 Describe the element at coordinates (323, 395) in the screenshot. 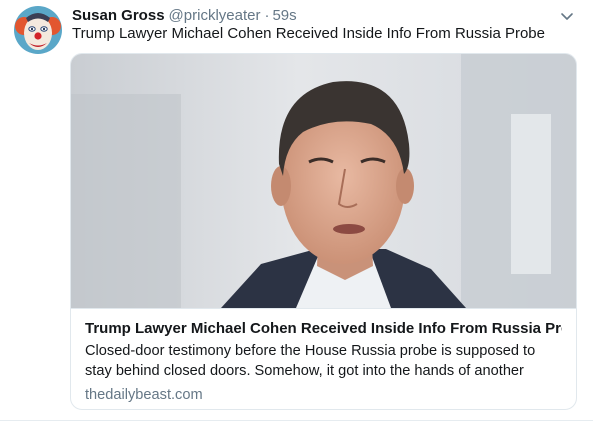

I see `card-domain: thedailybeast.com` at that location.